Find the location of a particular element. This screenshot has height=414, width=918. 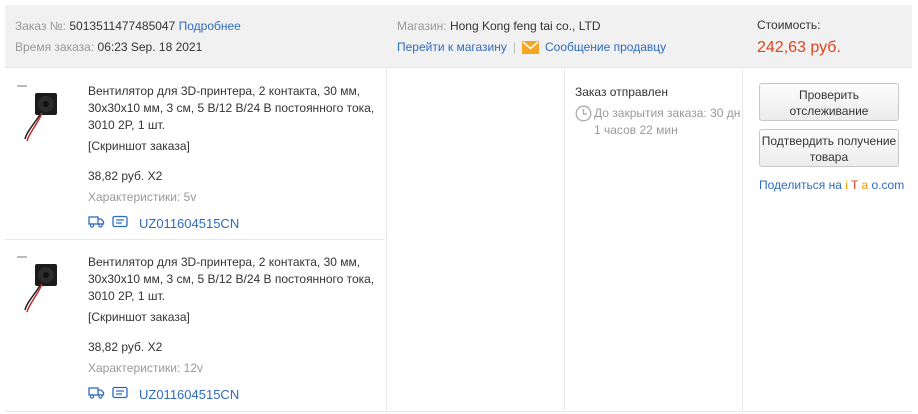

goto-store-link: Перейти к магазину is located at coordinates (452, 47).